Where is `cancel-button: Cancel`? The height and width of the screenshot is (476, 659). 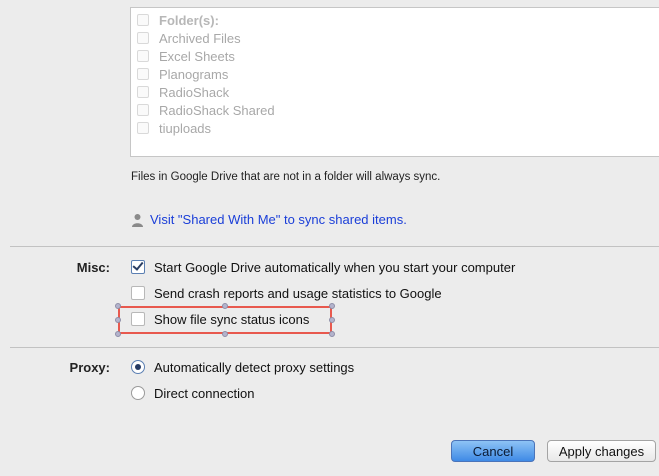 cancel-button: Cancel is located at coordinates (493, 451).